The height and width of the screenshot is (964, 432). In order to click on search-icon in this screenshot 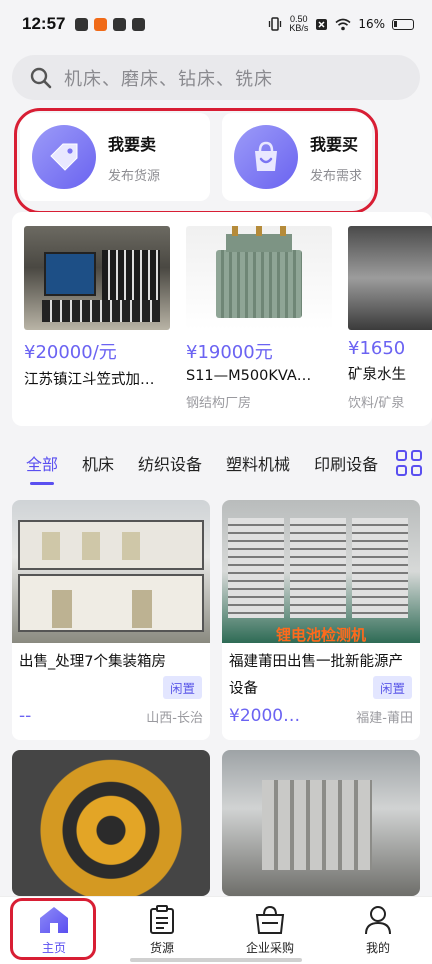, I will do `click(41, 77)`.